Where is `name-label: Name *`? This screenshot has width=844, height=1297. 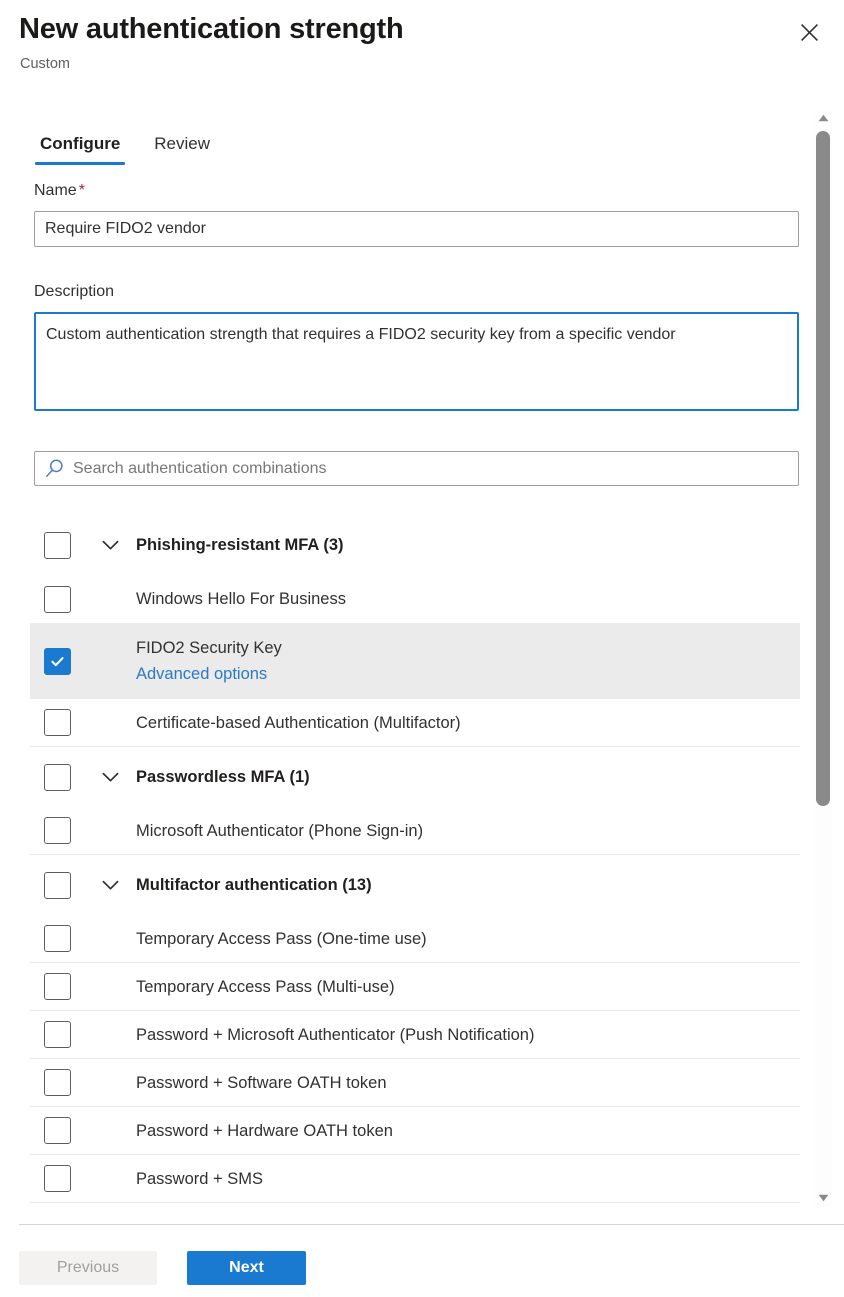
name-label: Name * is located at coordinates (420, 191).